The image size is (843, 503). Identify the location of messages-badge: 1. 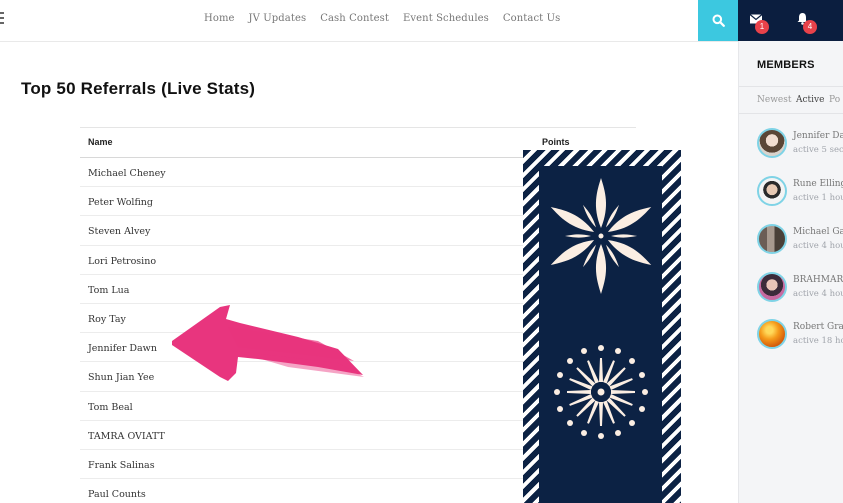
(762, 27).